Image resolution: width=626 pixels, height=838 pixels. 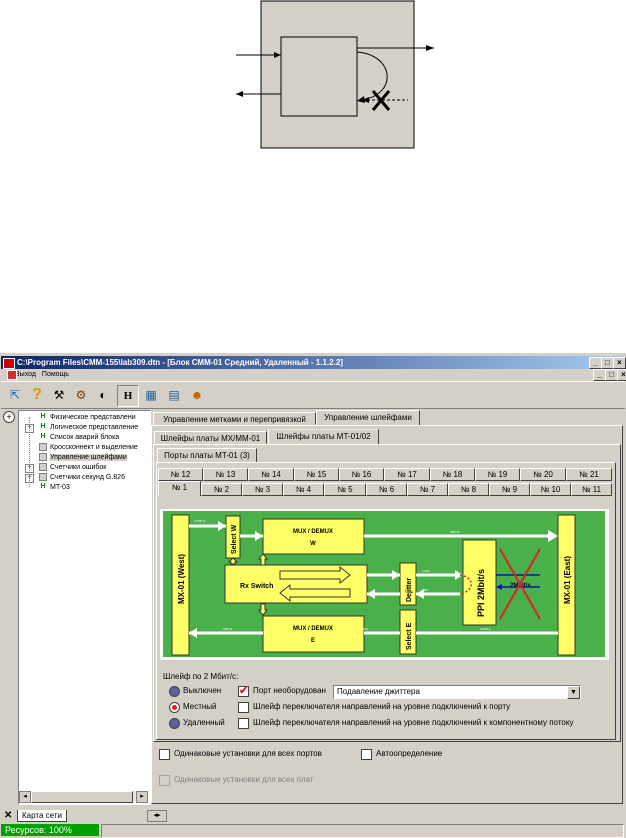 I want to click on h-button: H, so click(x=128, y=396).